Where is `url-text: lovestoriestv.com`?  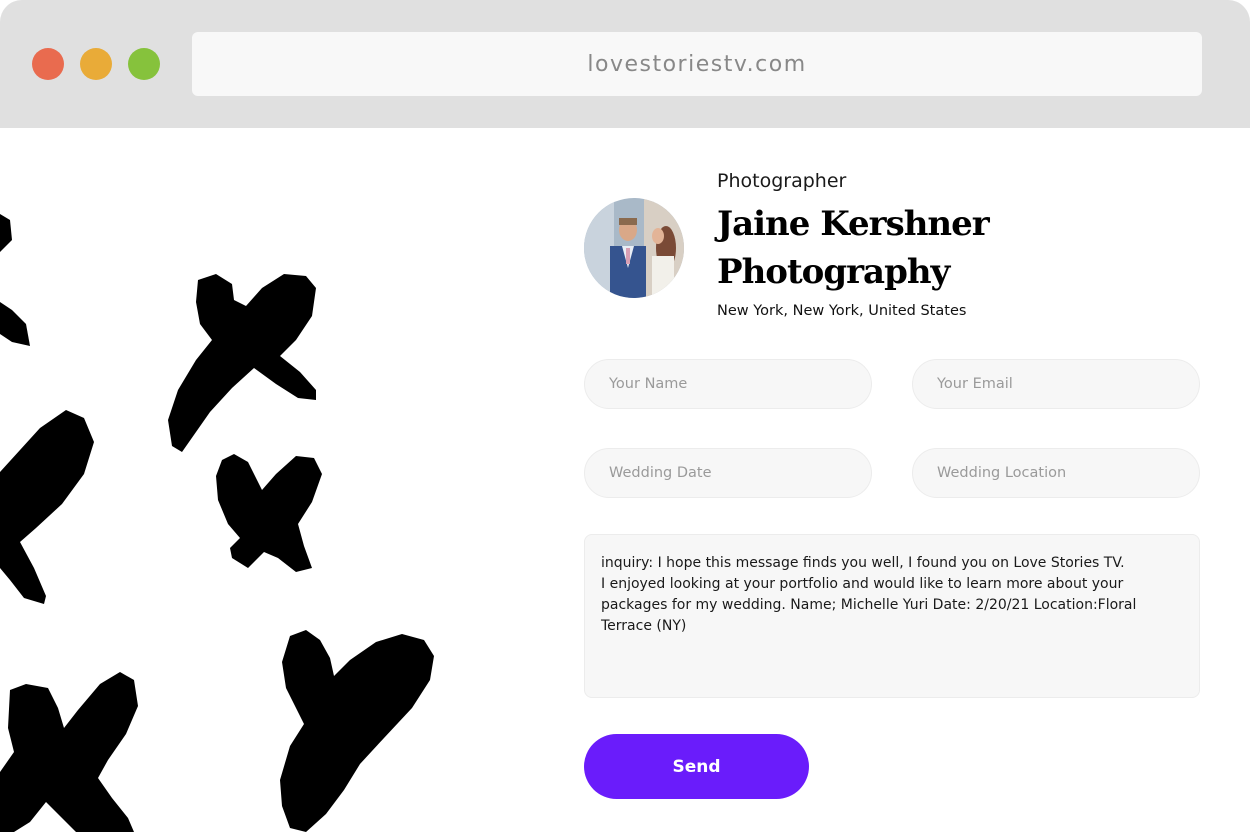 url-text: lovestoriestv.com is located at coordinates (697, 64).